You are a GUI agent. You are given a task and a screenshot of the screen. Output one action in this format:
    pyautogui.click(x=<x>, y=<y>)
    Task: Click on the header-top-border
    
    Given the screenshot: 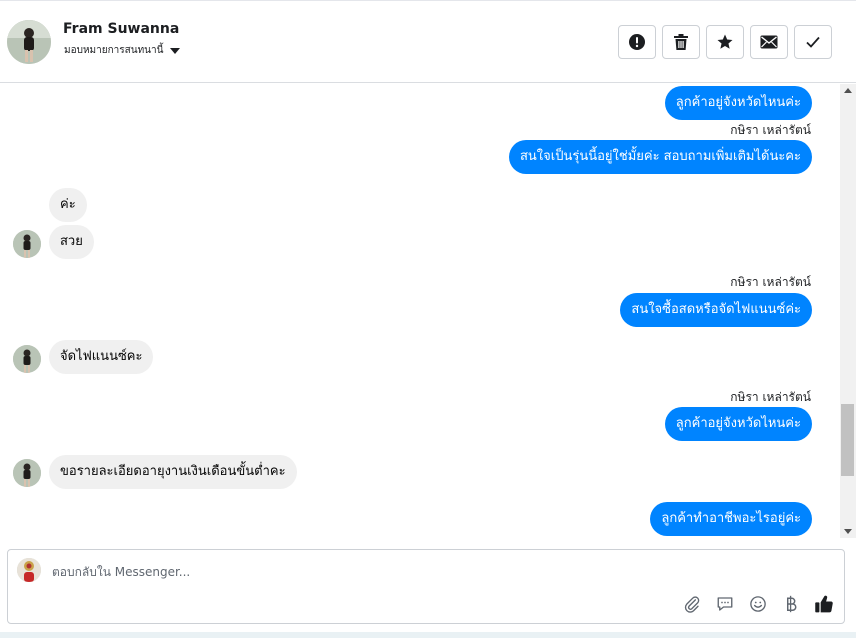 What is the action you would take?
    pyautogui.click(x=428, y=1)
    